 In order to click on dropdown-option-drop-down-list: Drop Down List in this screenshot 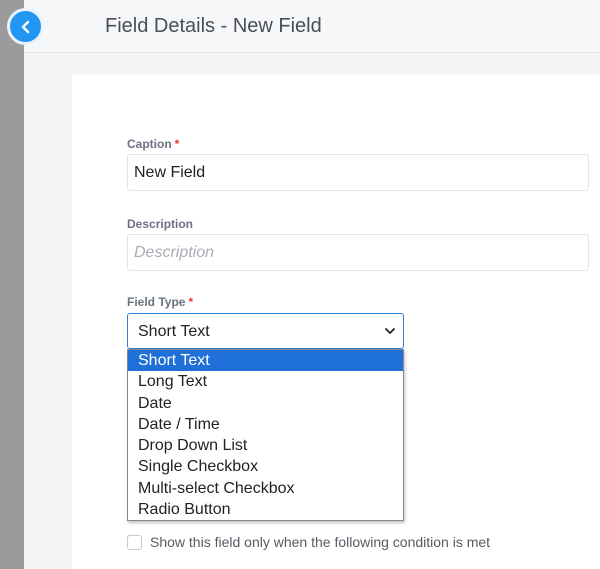, I will do `click(265, 445)`.